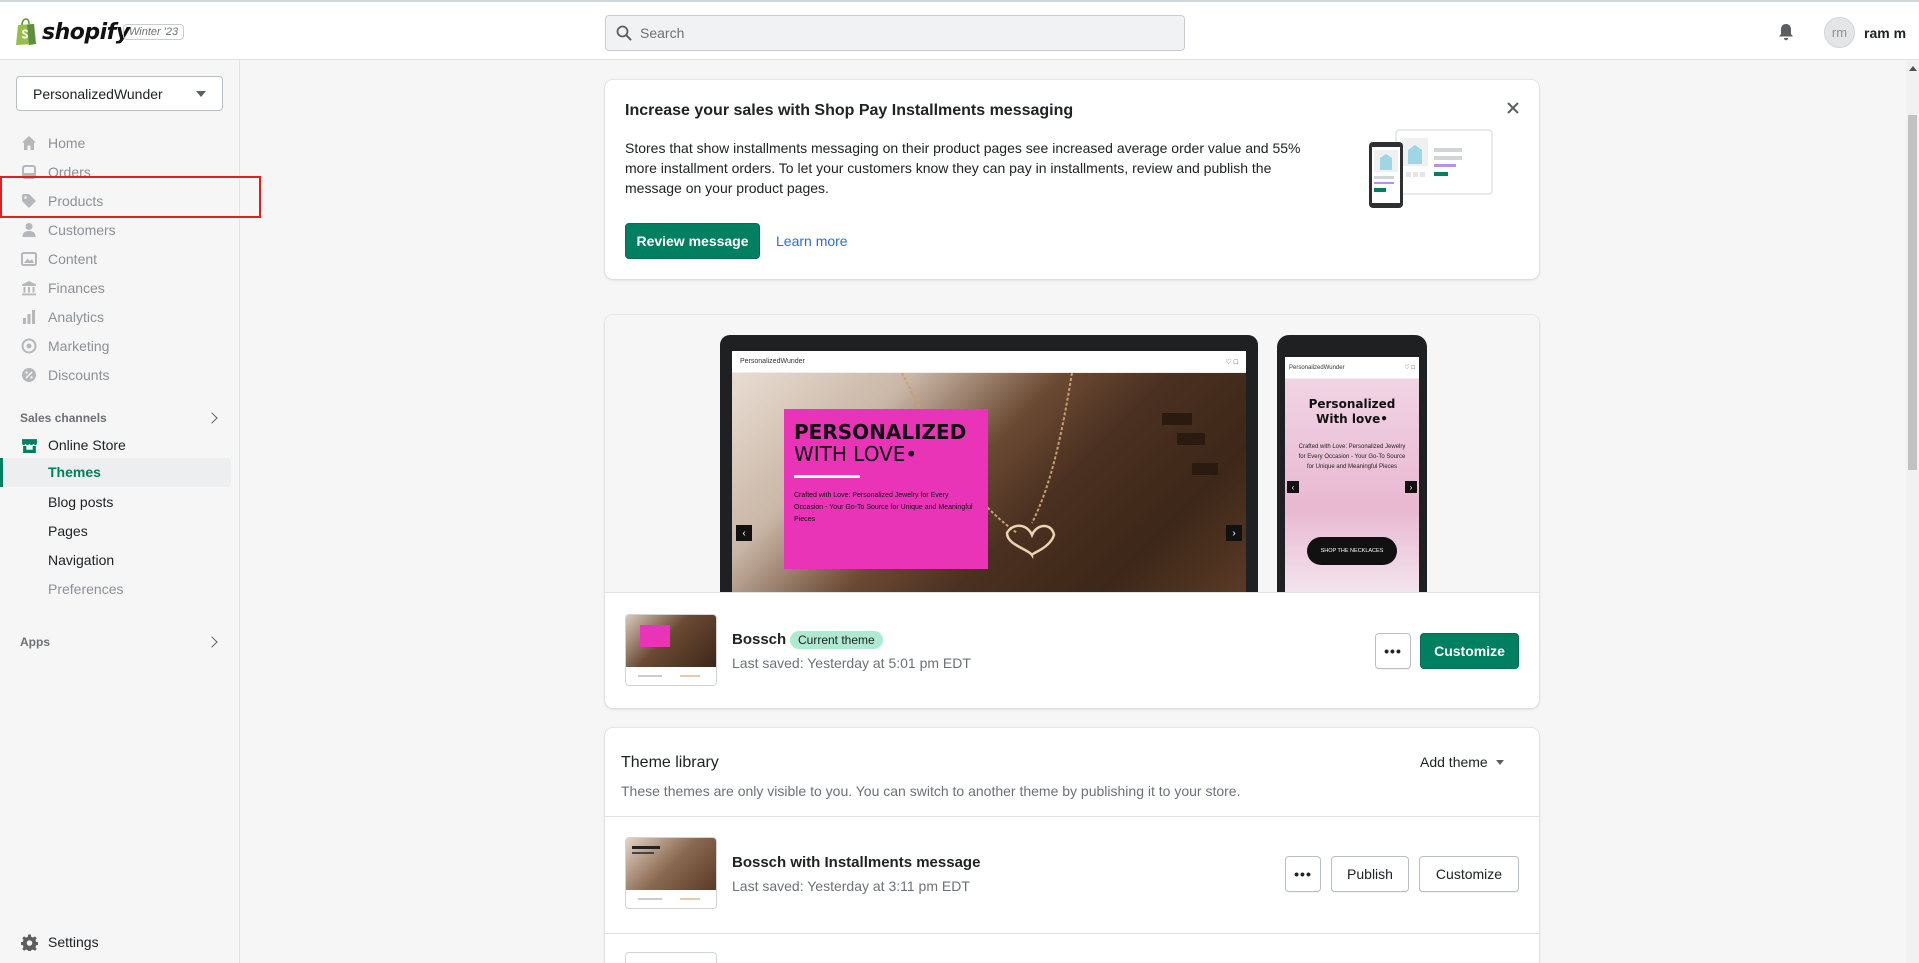 The height and width of the screenshot is (963, 1919). I want to click on shopify-logo: shopify, so click(72, 32).